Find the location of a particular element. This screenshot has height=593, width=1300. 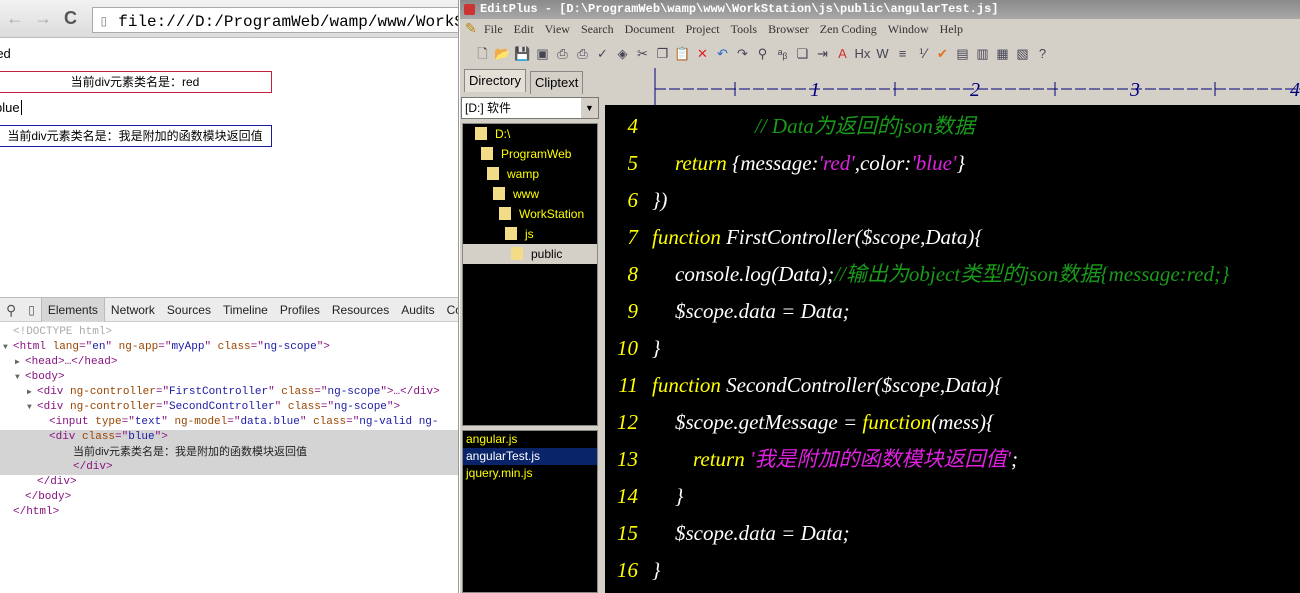

cliptext-icon: ▦ is located at coordinates (1002, 53).